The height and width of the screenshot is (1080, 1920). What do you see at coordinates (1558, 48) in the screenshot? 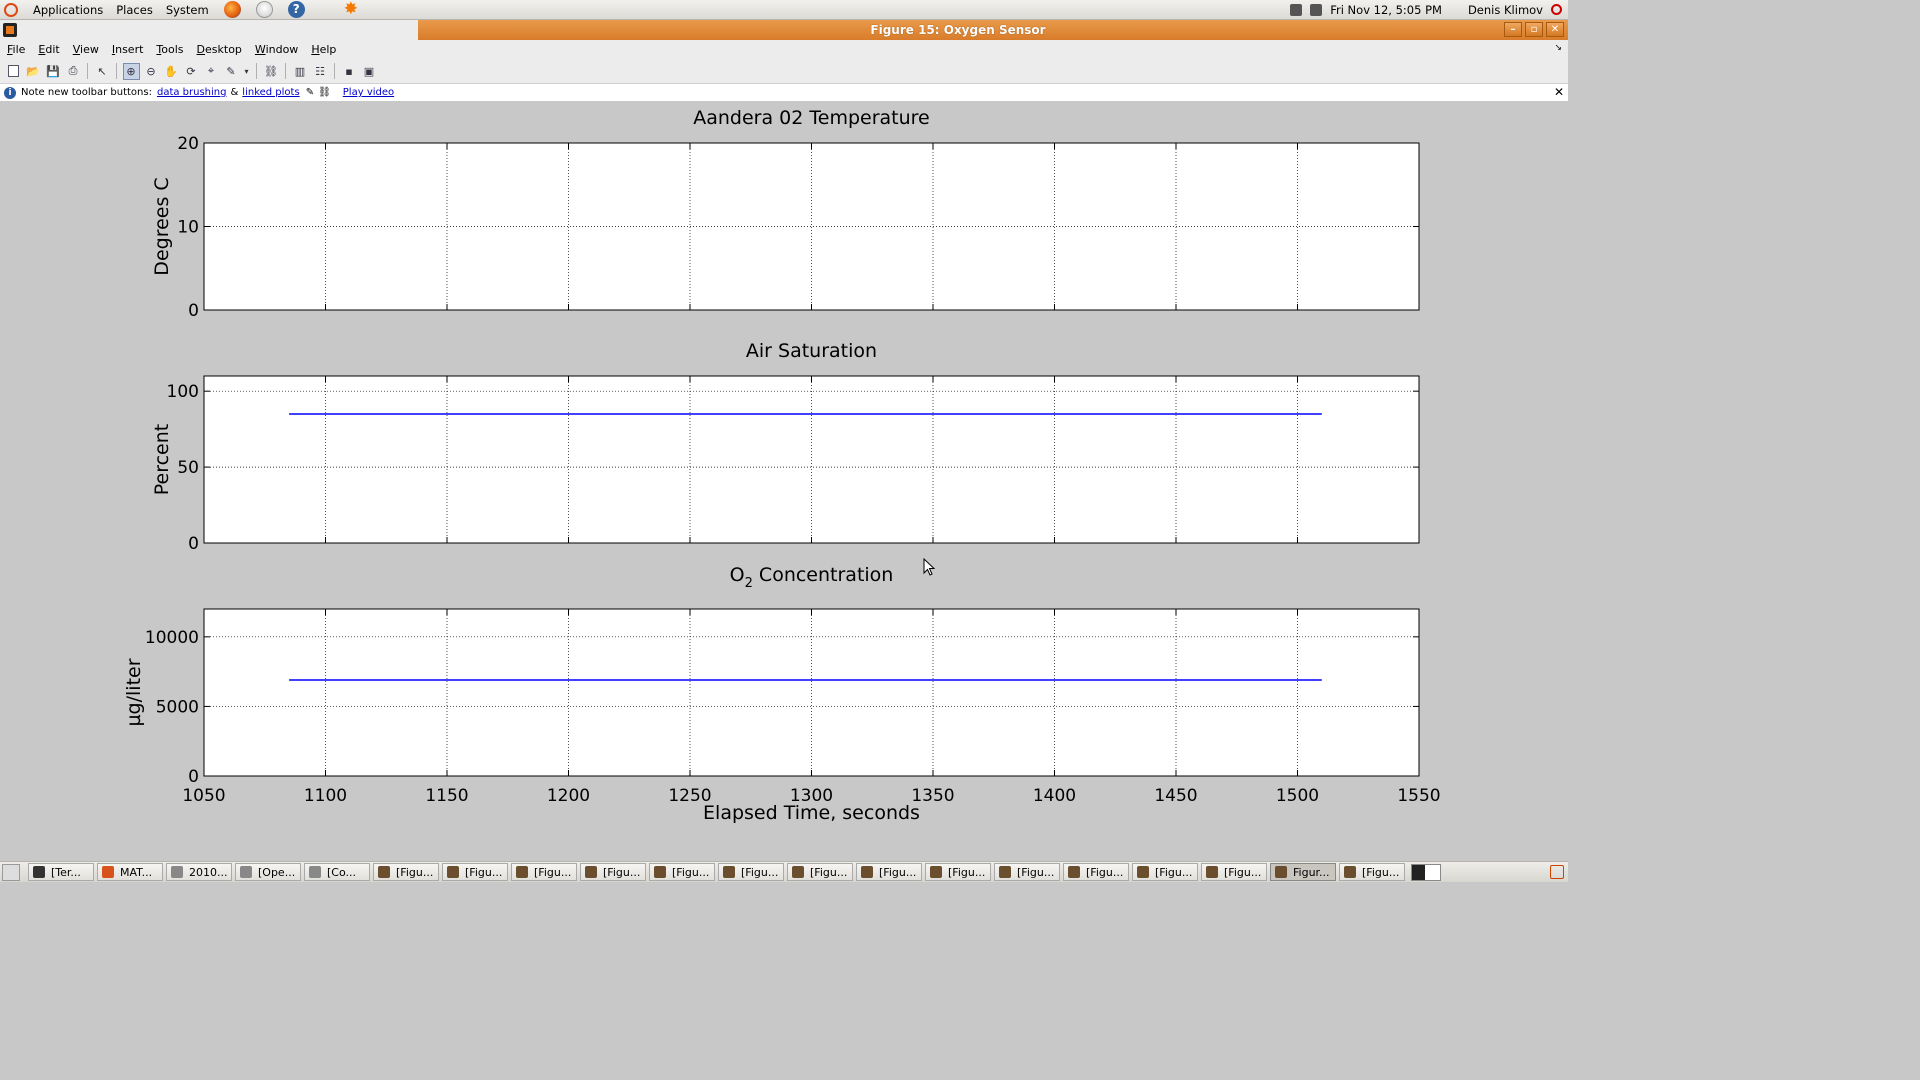
I see `dock-arrow-icon: ↘` at bounding box center [1558, 48].